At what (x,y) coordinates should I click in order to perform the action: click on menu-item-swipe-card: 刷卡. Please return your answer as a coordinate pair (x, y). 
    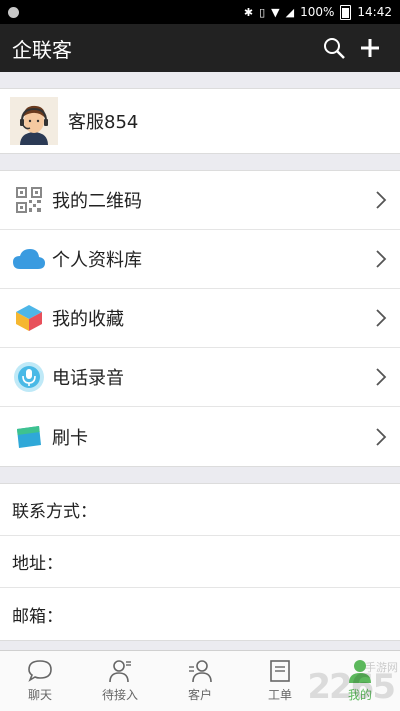
    Looking at the image, I should click on (200, 436).